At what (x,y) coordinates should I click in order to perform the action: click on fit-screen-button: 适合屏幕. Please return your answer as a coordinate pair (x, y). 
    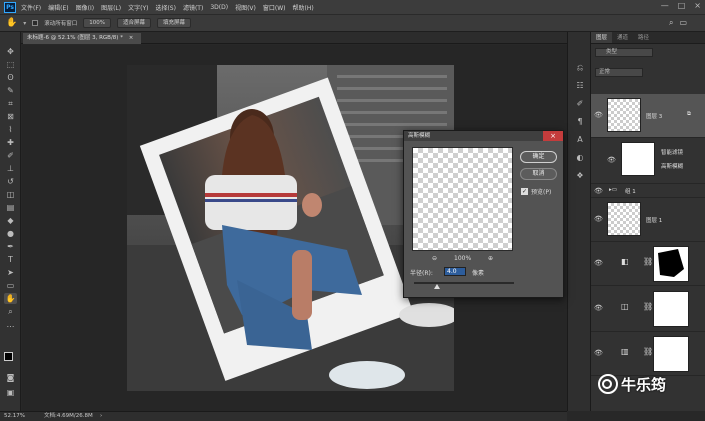
    Looking at the image, I should click on (133, 23).